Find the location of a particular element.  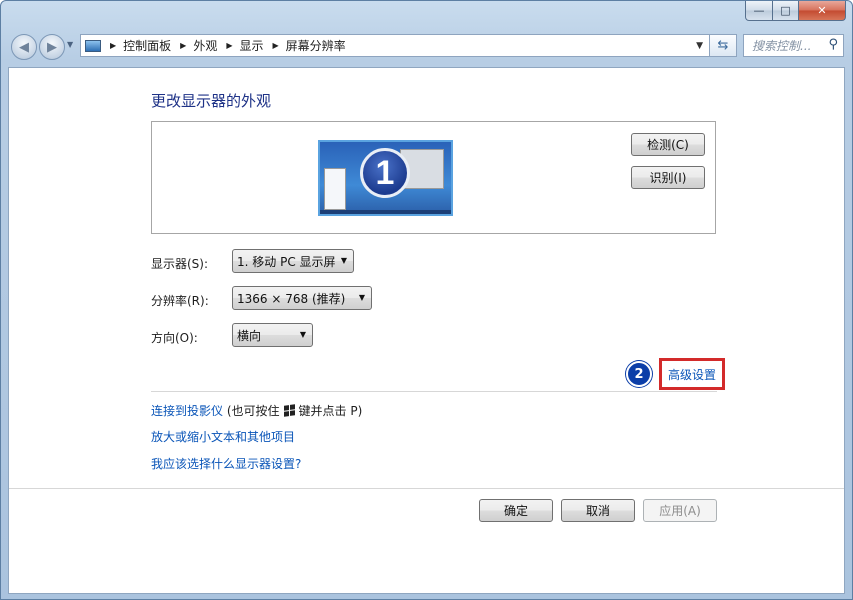

divider is located at coordinates (434, 391).